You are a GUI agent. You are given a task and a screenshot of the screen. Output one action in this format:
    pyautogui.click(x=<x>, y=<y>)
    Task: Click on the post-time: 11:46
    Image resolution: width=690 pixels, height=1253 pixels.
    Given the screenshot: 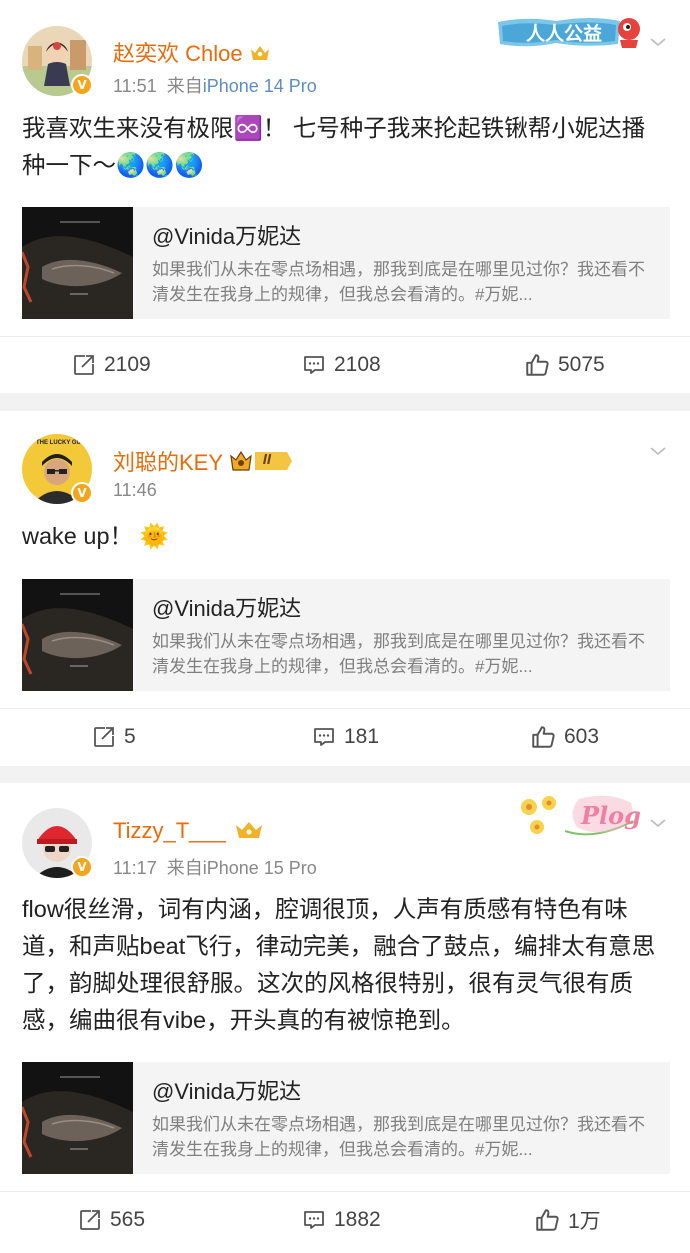 What is the action you would take?
    pyautogui.click(x=135, y=490)
    